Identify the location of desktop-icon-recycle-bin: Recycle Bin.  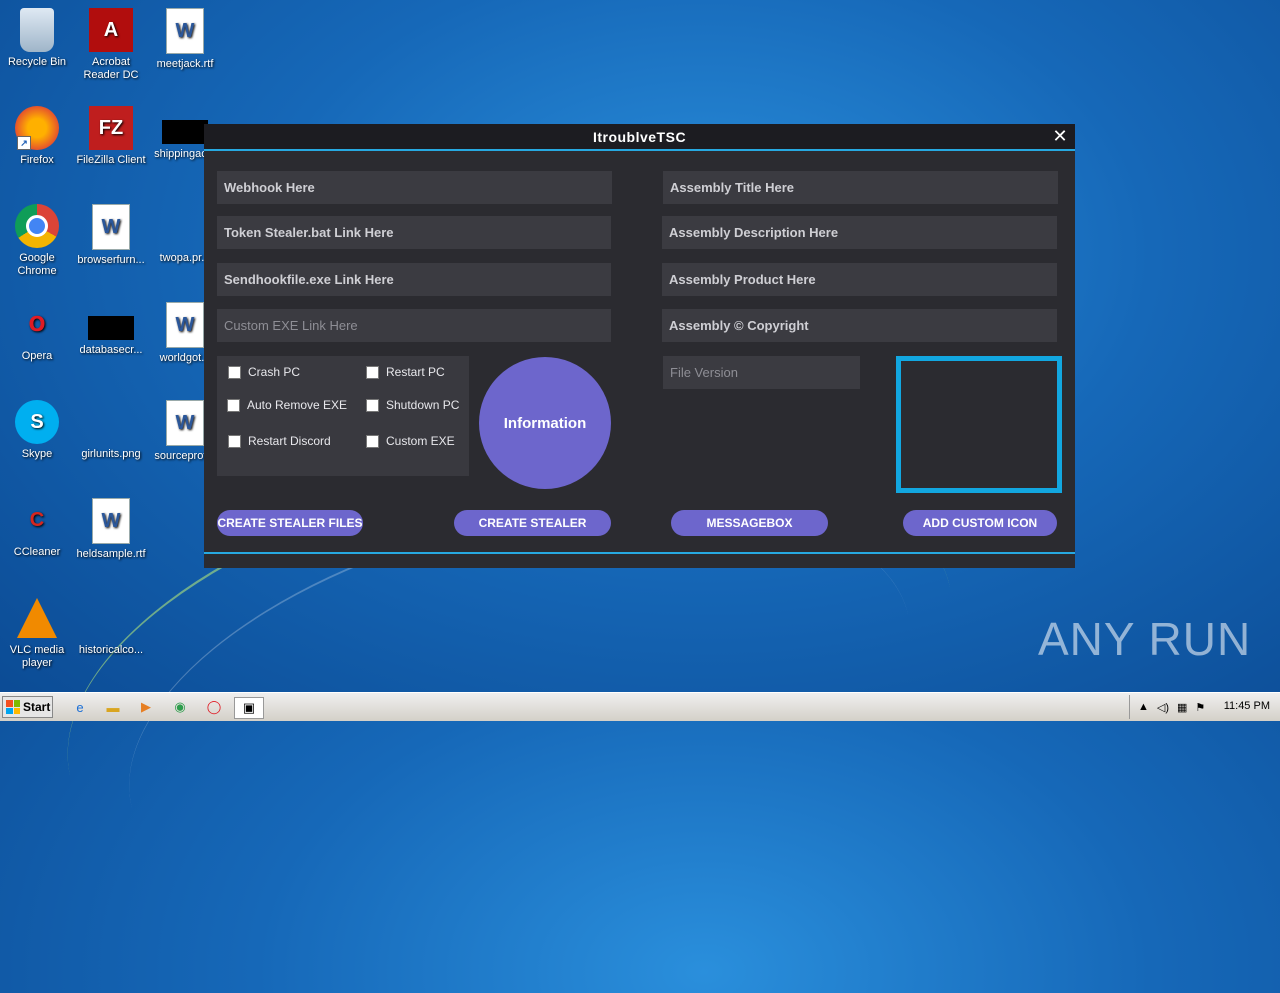
(37, 38).